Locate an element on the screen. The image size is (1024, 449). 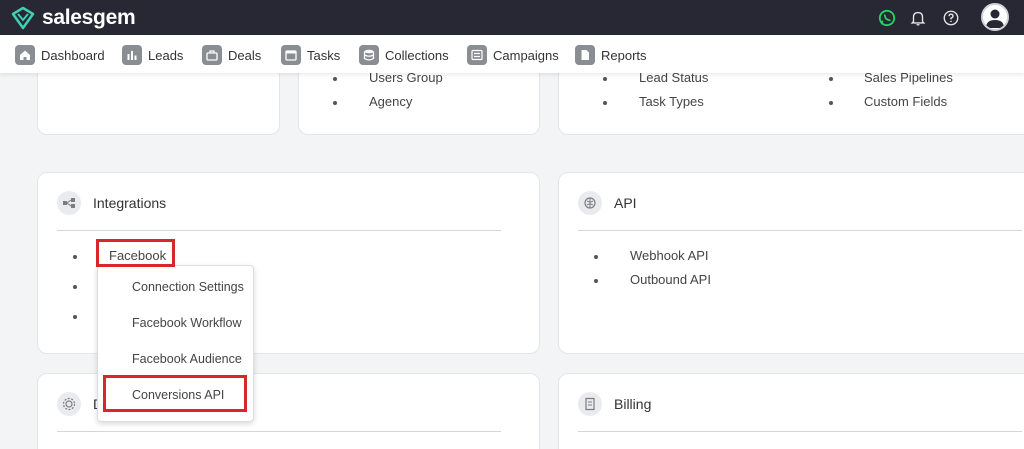
app-name: salesgem is located at coordinates (89, 17).